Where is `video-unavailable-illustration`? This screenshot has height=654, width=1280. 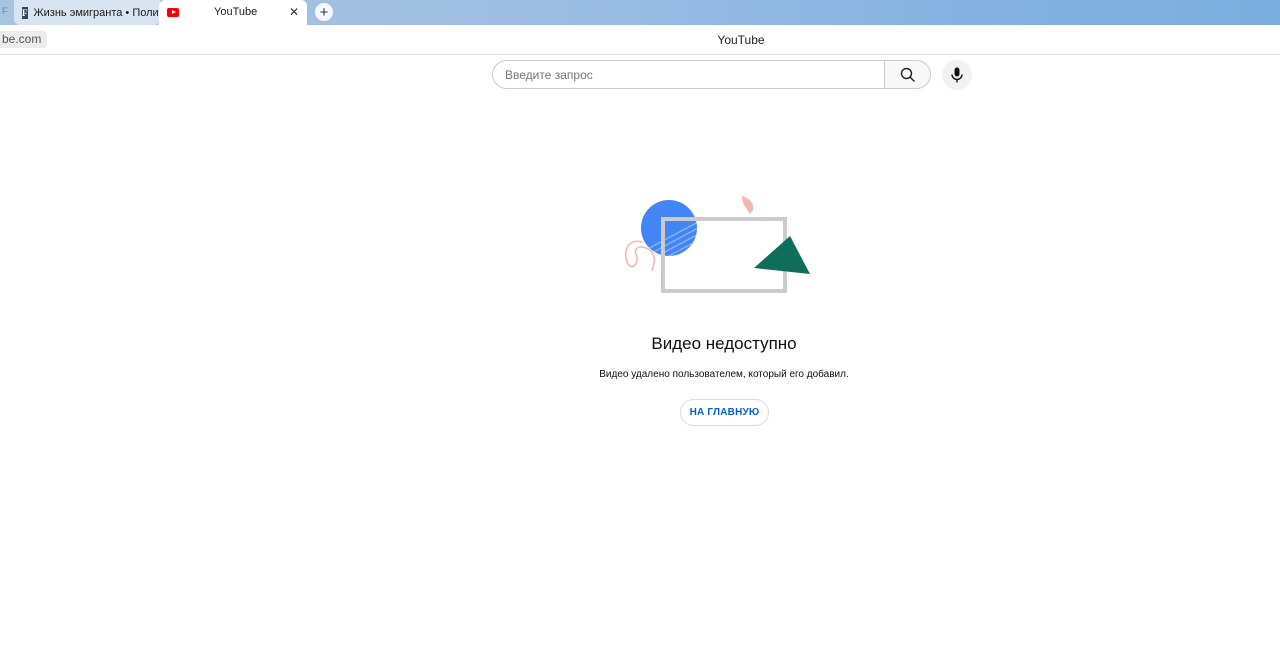 video-unavailable-illustration is located at coordinates (717, 244).